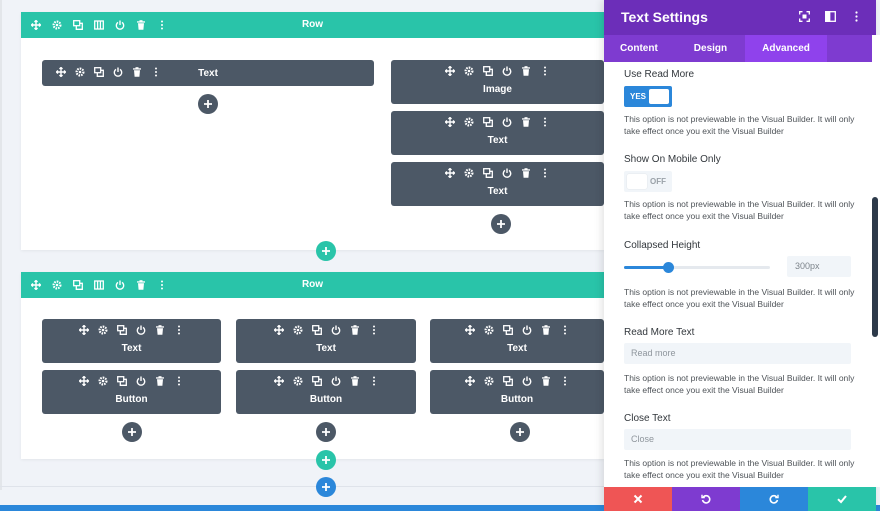 The width and height of the screenshot is (880, 511). I want to click on slider-handle, so click(668, 267).